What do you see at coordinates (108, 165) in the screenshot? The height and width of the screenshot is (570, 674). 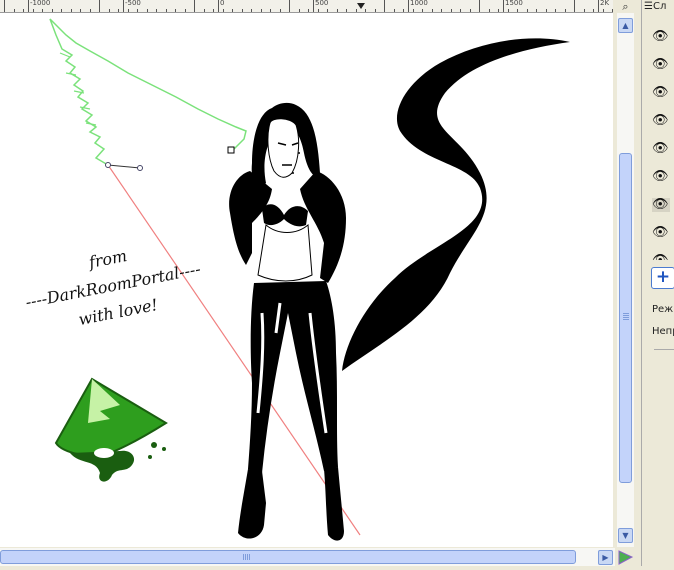 I see `bezier-node` at bounding box center [108, 165].